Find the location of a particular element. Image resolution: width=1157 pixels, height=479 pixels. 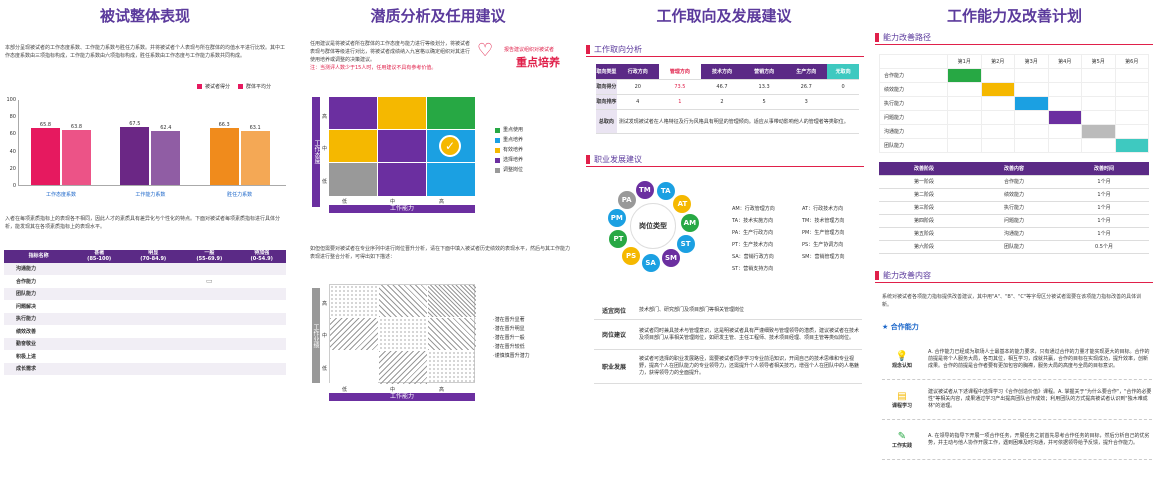

table-row: 沟通能力 is located at coordinates (145, 268).